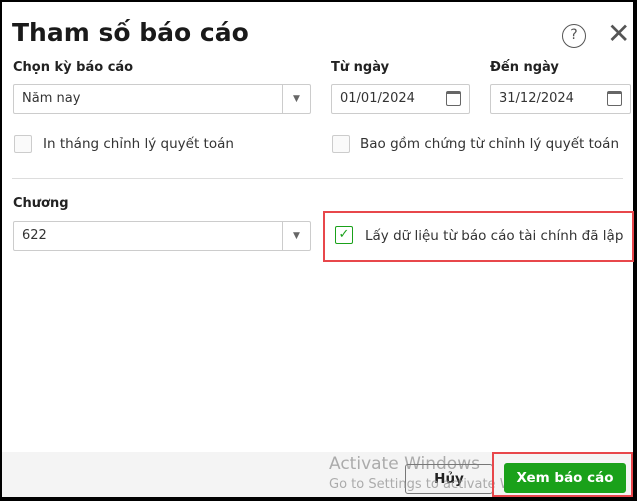  What do you see at coordinates (23, 144) in the screenshot?
I see `print-adjust-checkbox` at bounding box center [23, 144].